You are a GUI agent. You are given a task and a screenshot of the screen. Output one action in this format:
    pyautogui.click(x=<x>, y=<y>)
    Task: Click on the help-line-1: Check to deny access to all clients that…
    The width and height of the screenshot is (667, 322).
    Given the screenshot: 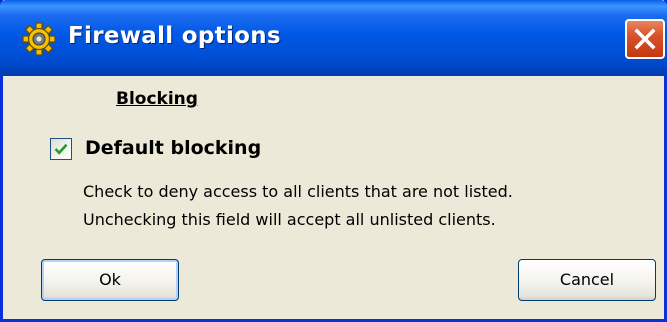 What is the action you would take?
    pyautogui.click(x=298, y=191)
    